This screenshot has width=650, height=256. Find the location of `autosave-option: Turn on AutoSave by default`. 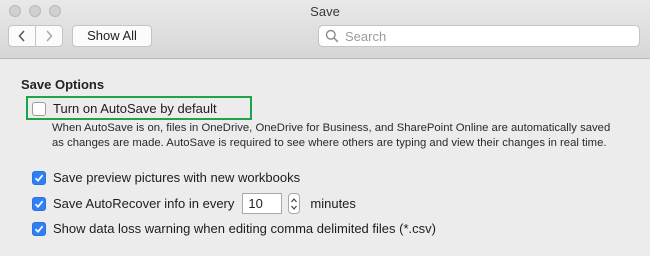

autosave-option: Turn on AutoSave by default is located at coordinates (124, 108).